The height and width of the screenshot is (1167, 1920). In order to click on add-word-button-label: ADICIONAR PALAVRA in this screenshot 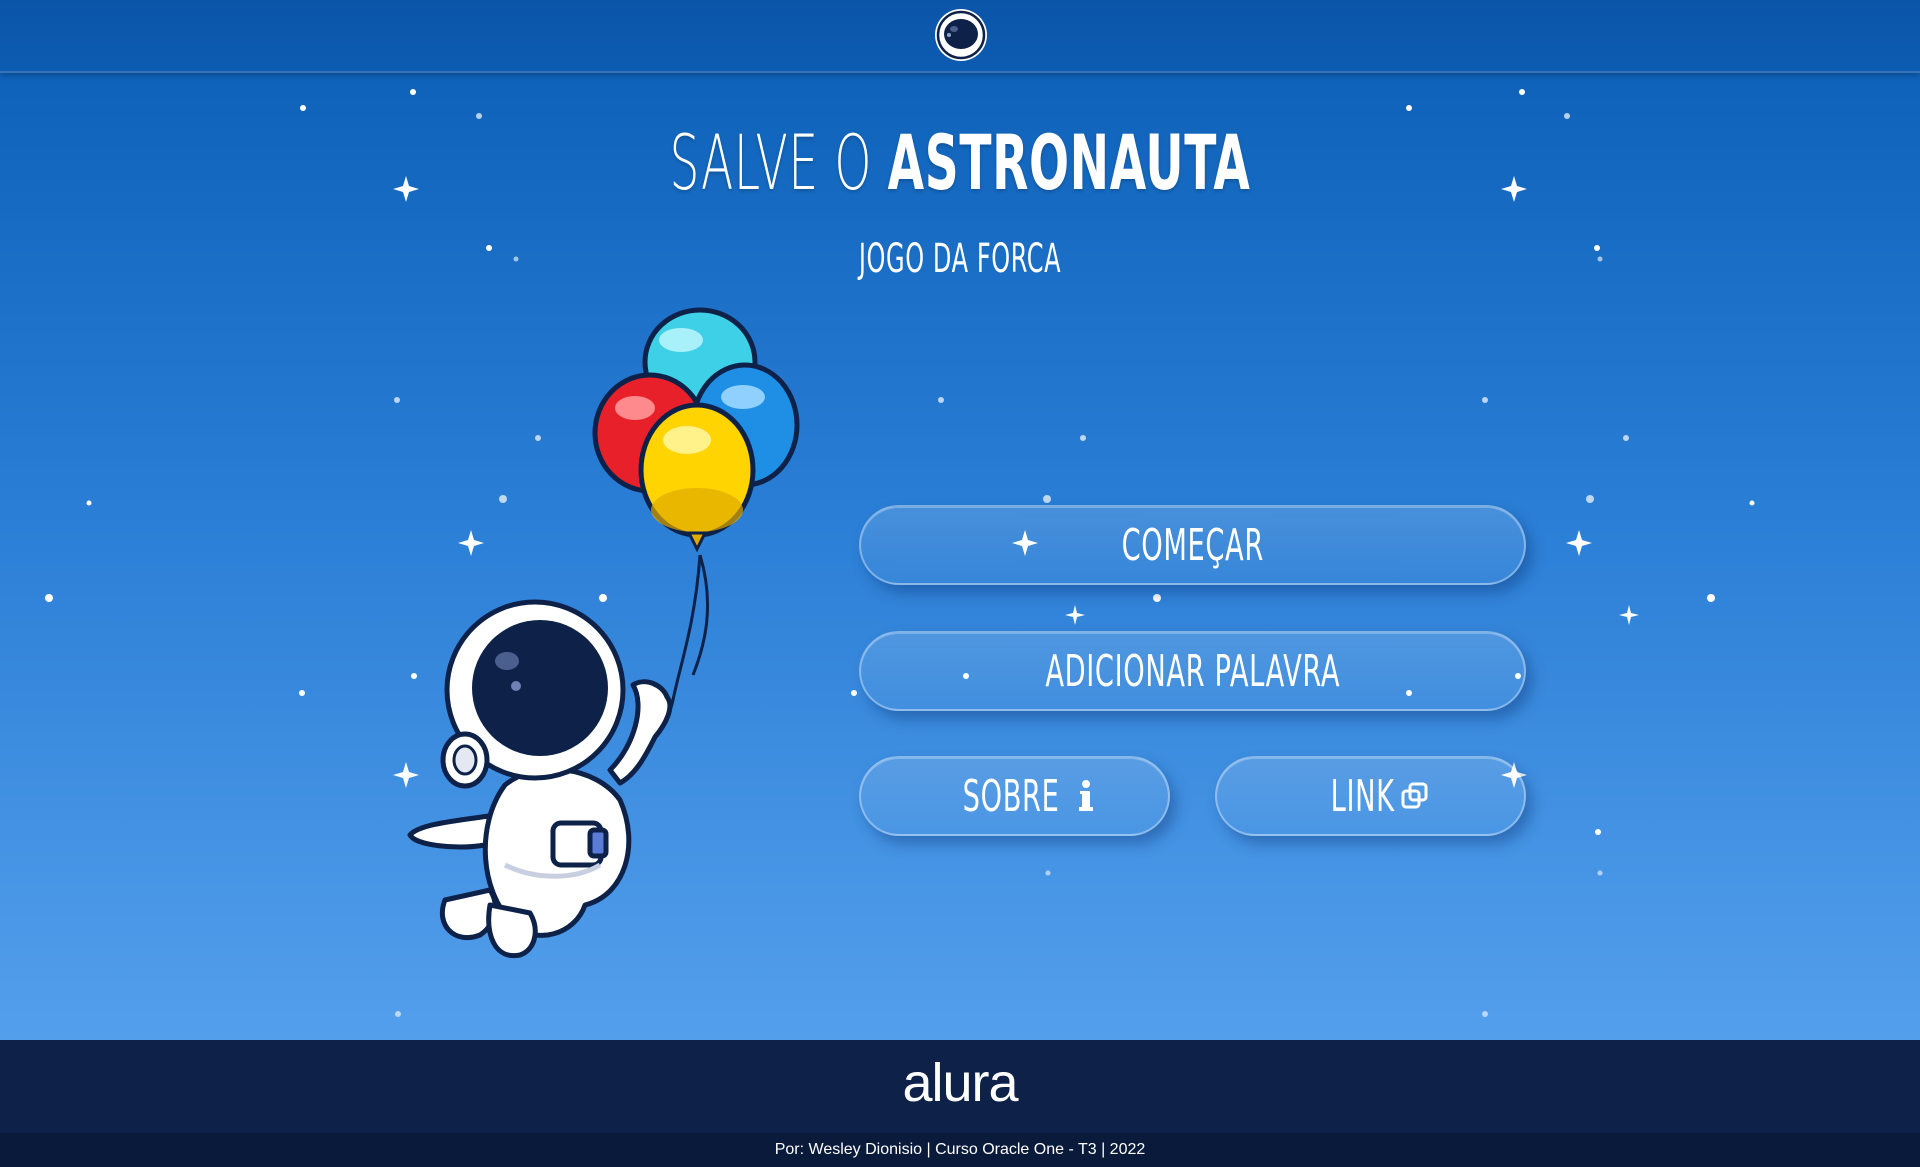, I will do `click(1192, 671)`.